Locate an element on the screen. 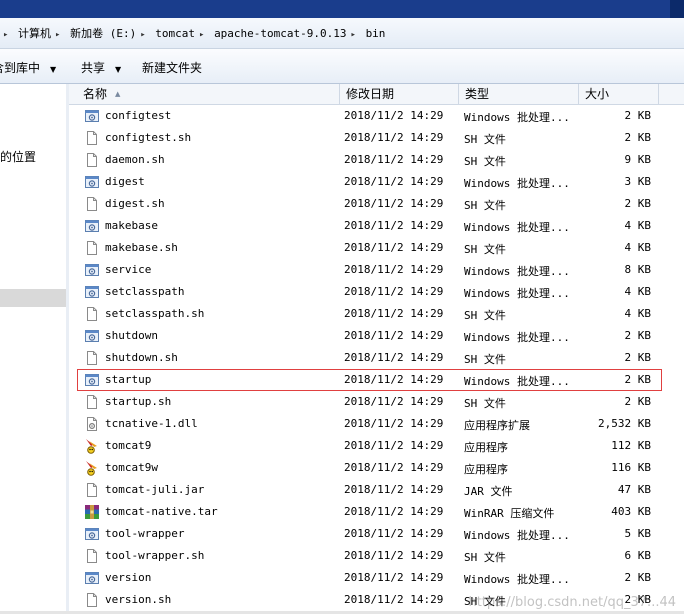 The width and height of the screenshot is (684, 614). file-row: configtest.sh 2018/11/2 14:29 SH 文件 2 KB is located at coordinates (376, 138).